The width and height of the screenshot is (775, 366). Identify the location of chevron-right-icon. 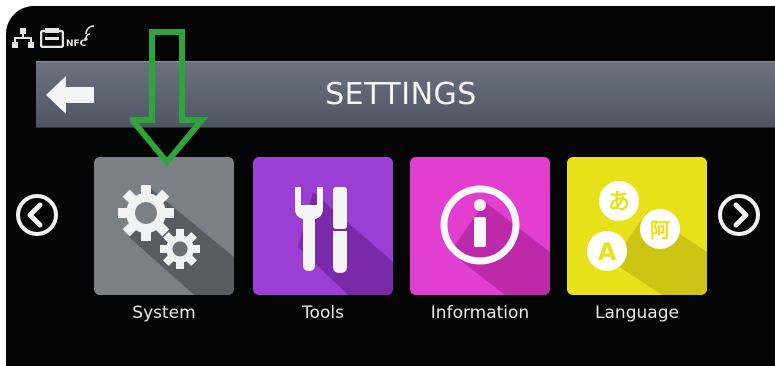
(741, 215).